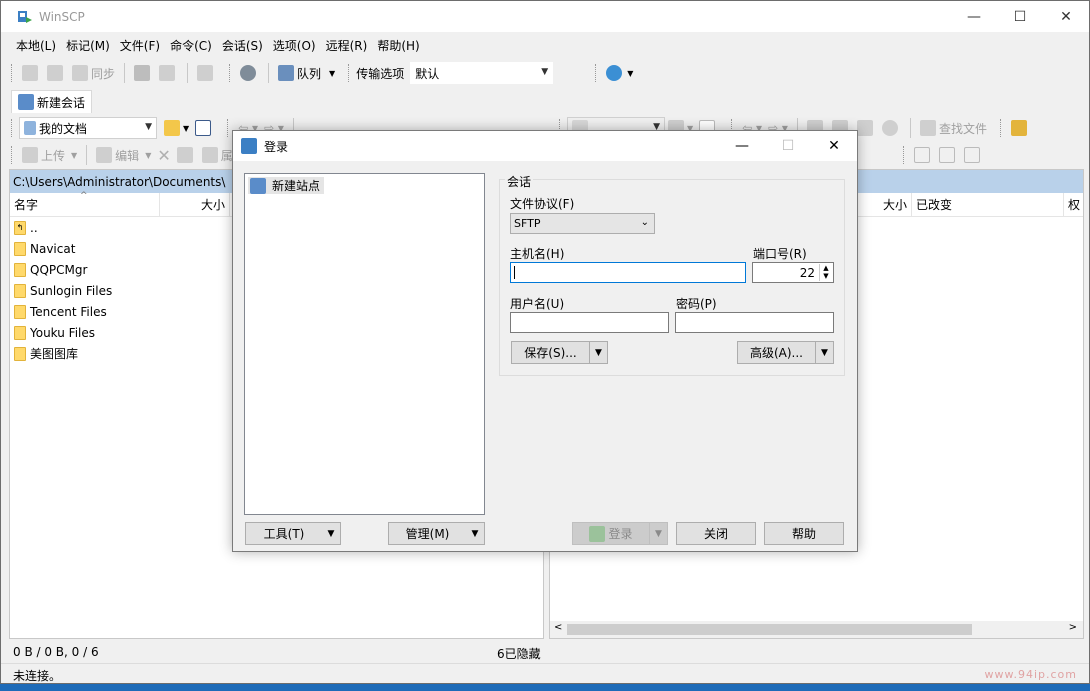  I want to click on site-item-new: 新建站点, so click(286, 185).